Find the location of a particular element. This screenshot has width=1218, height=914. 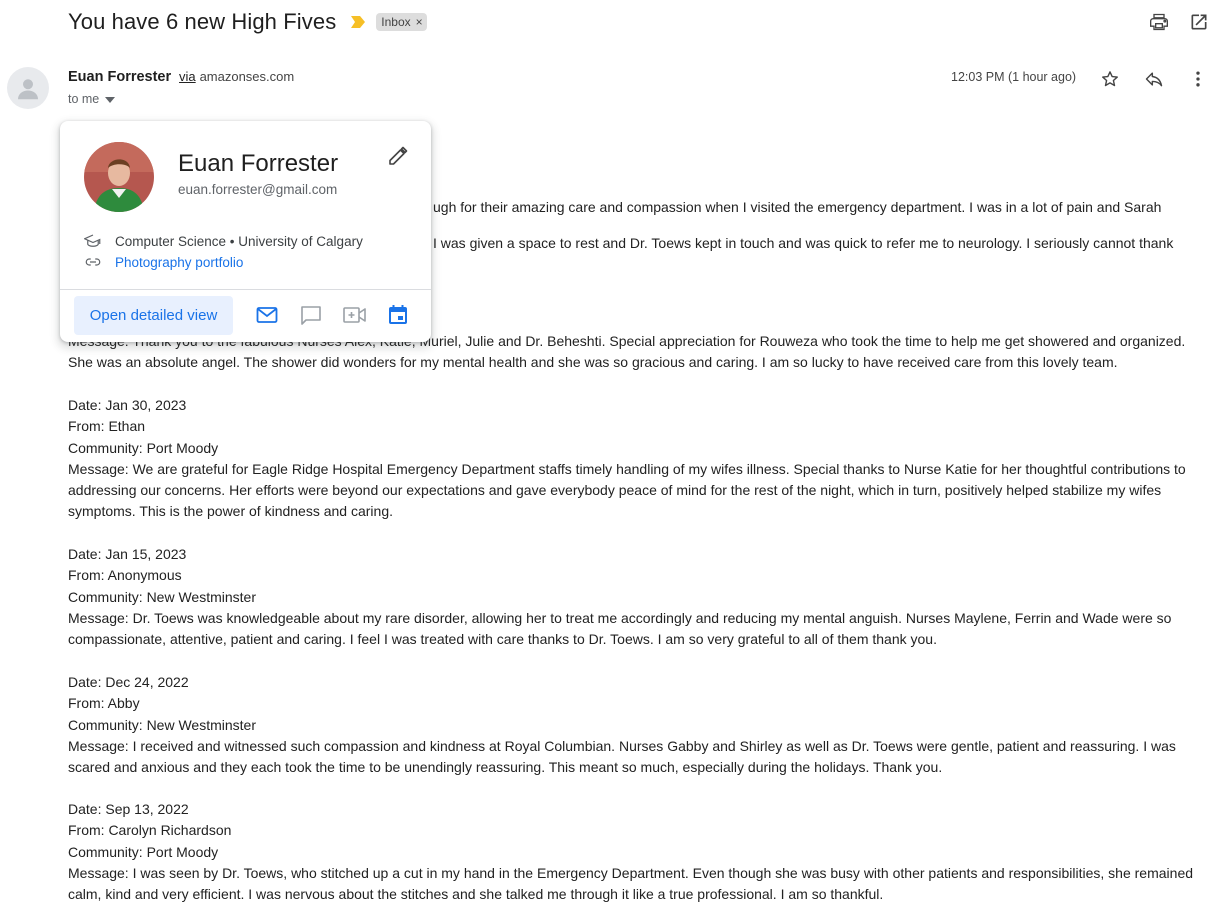

link-icon is located at coordinates (93, 262).